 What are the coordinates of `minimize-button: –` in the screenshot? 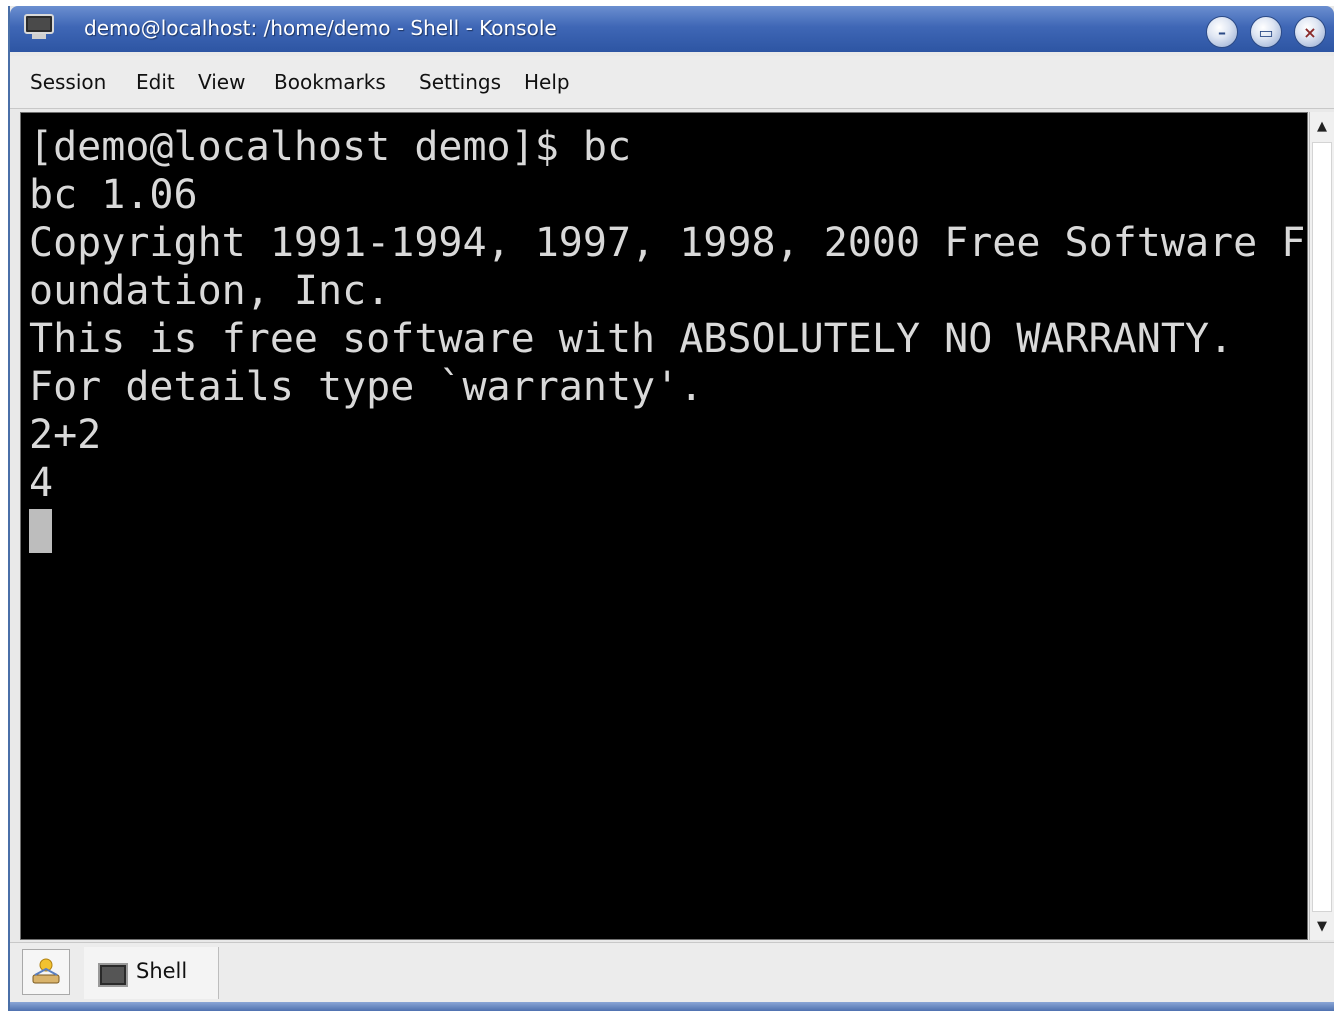 It's located at (1222, 32).